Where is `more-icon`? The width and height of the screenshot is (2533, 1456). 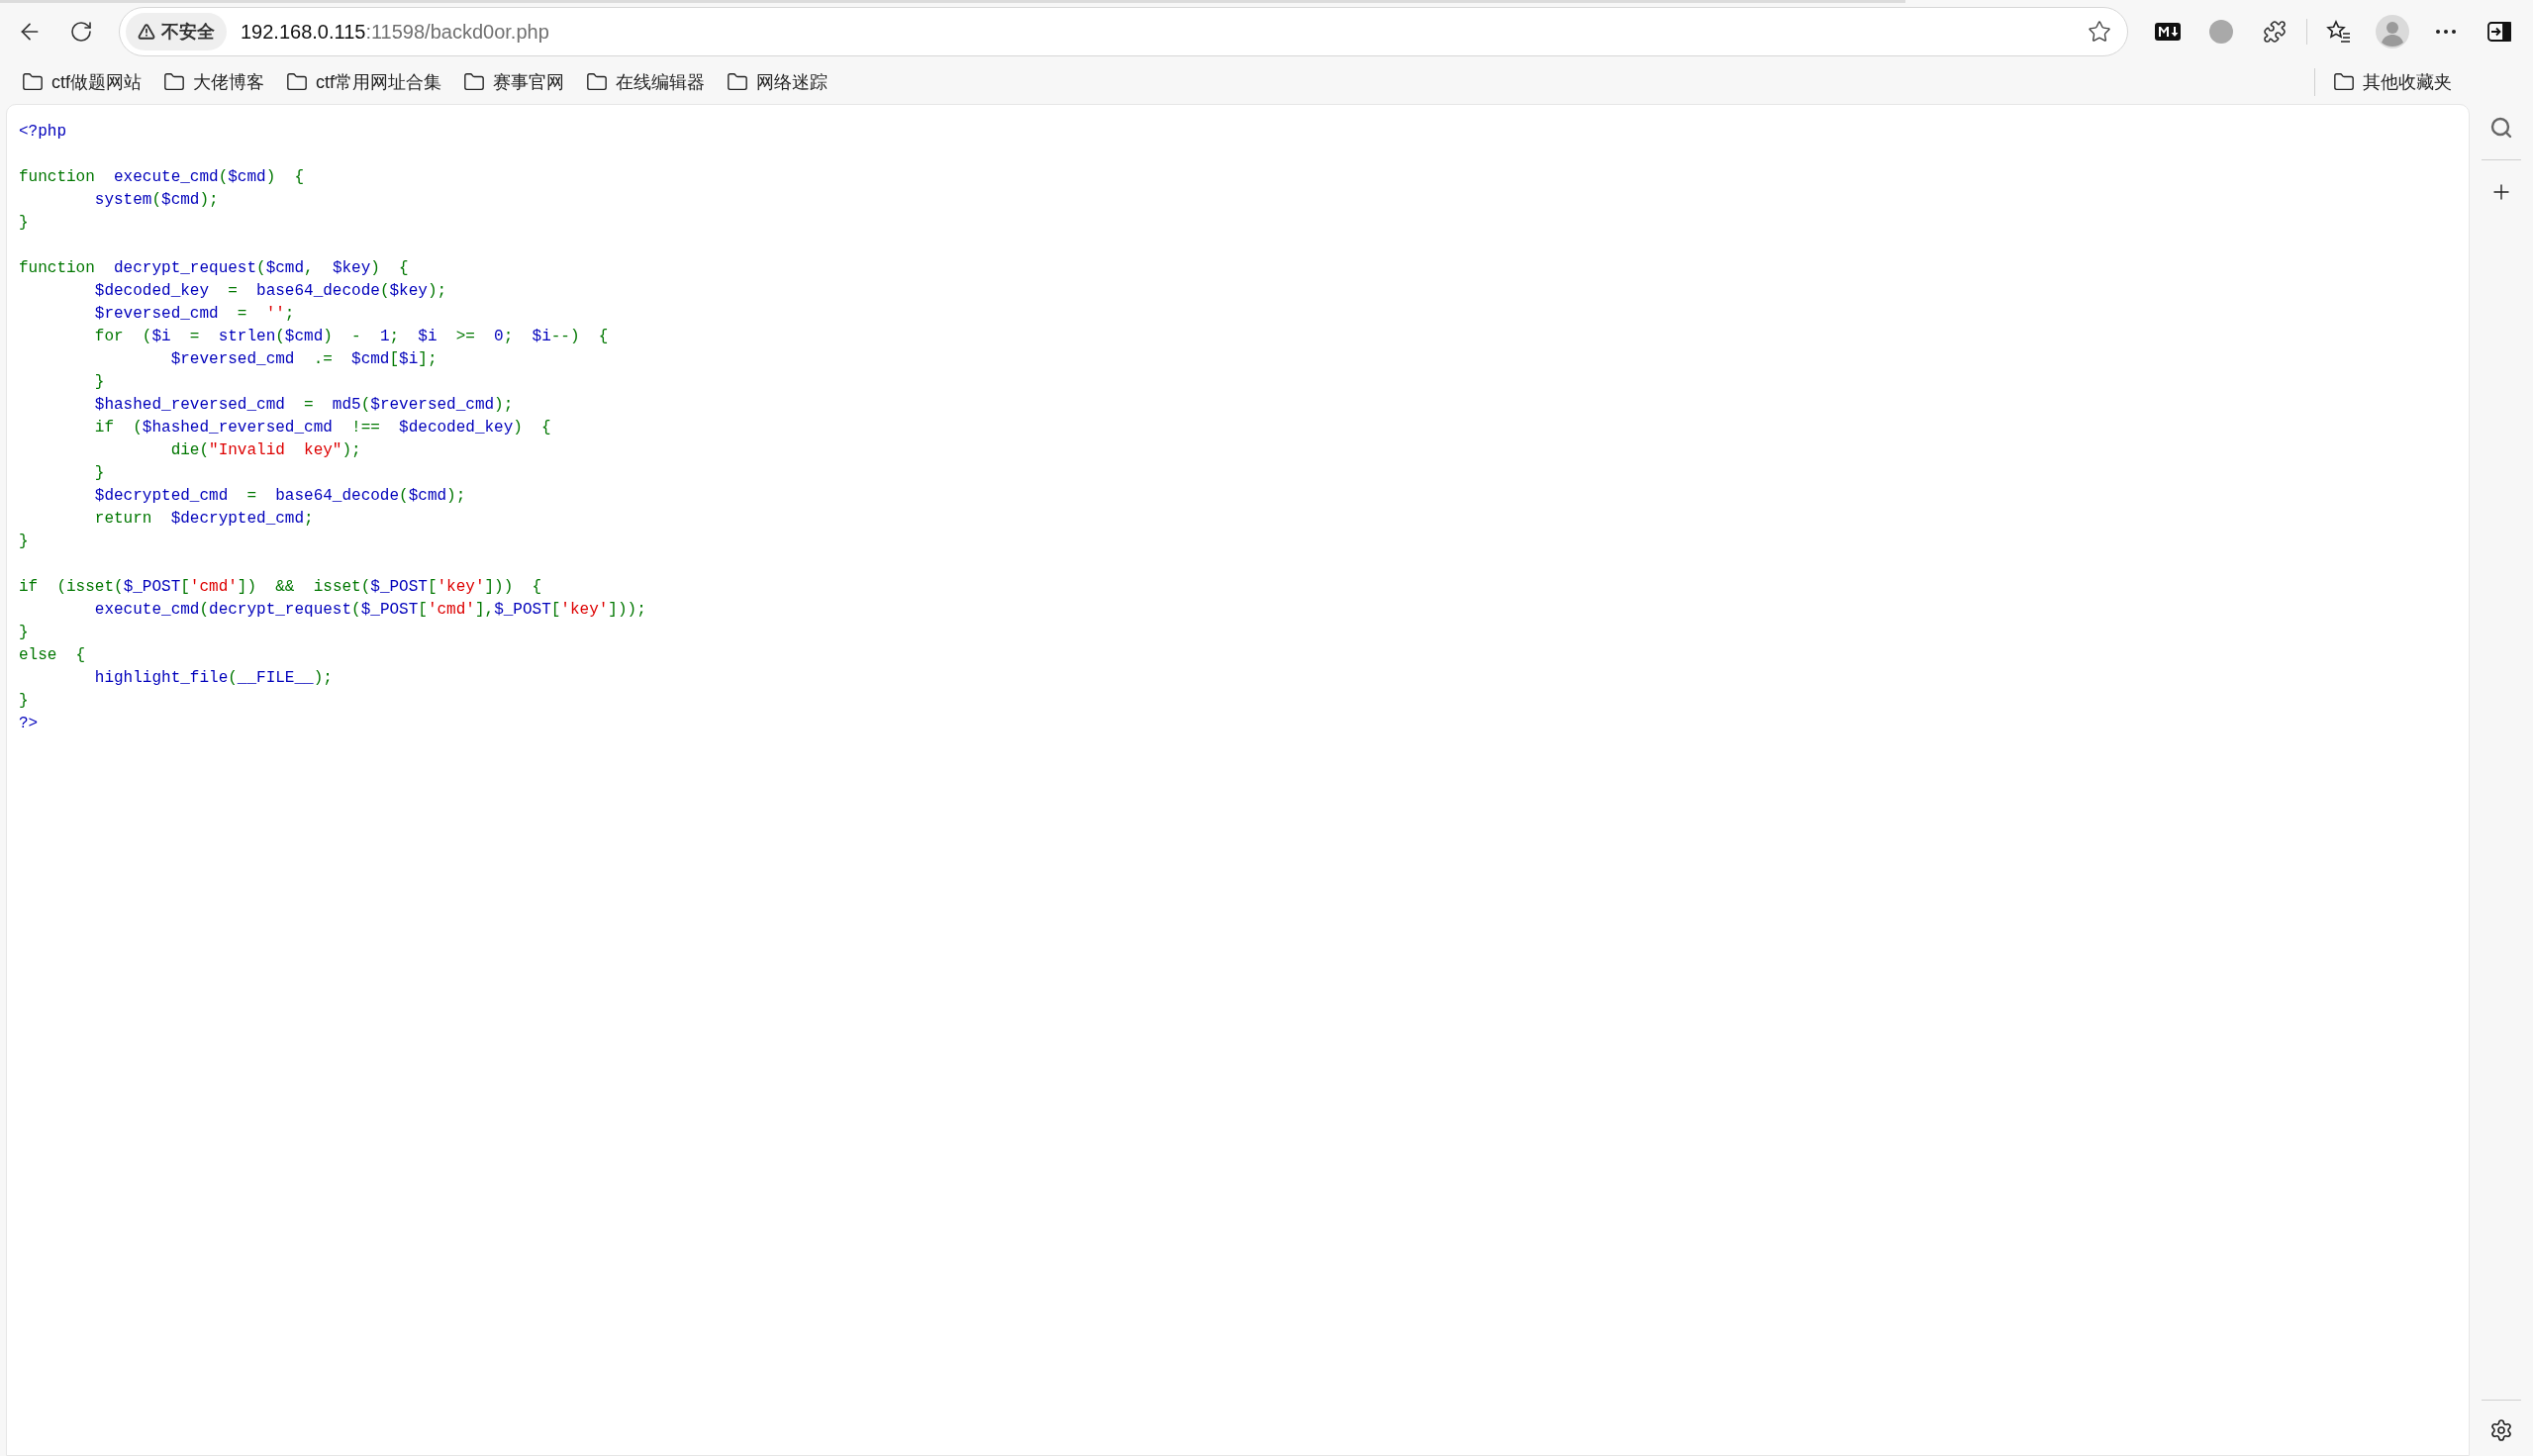
more-icon is located at coordinates (2446, 32).